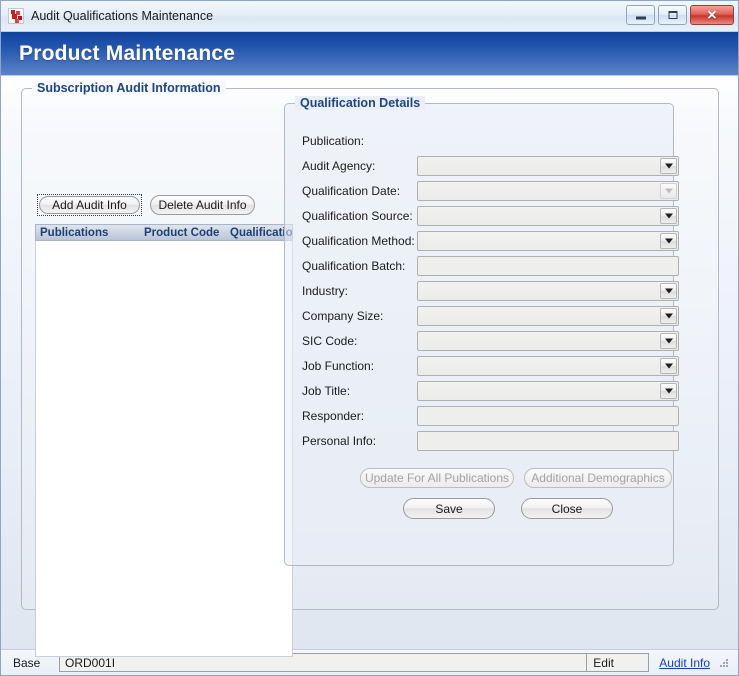 Image resolution: width=739 pixels, height=676 pixels. Describe the element at coordinates (449, 508) in the screenshot. I see `save-button: Save` at that location.